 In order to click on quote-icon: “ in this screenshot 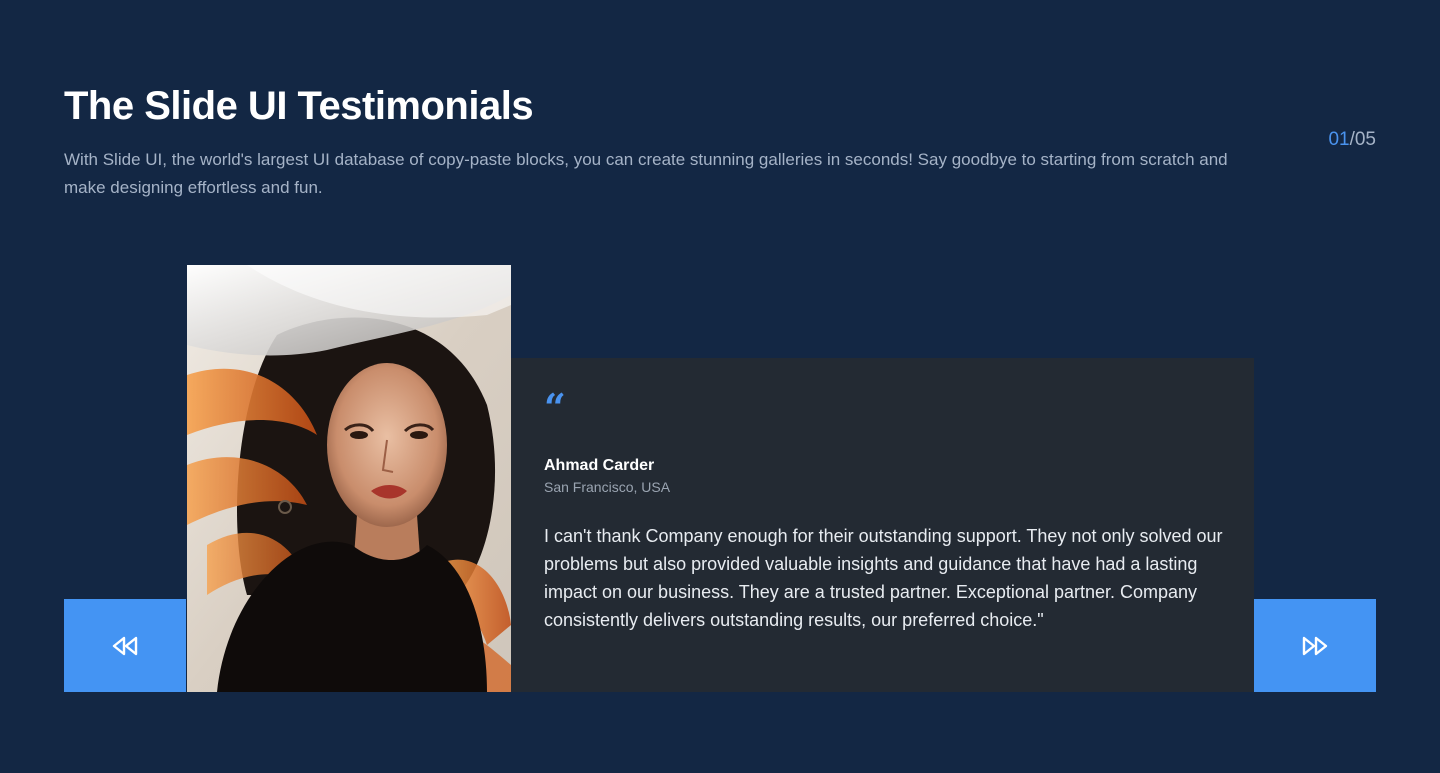, I will do `click(555, 407)`.